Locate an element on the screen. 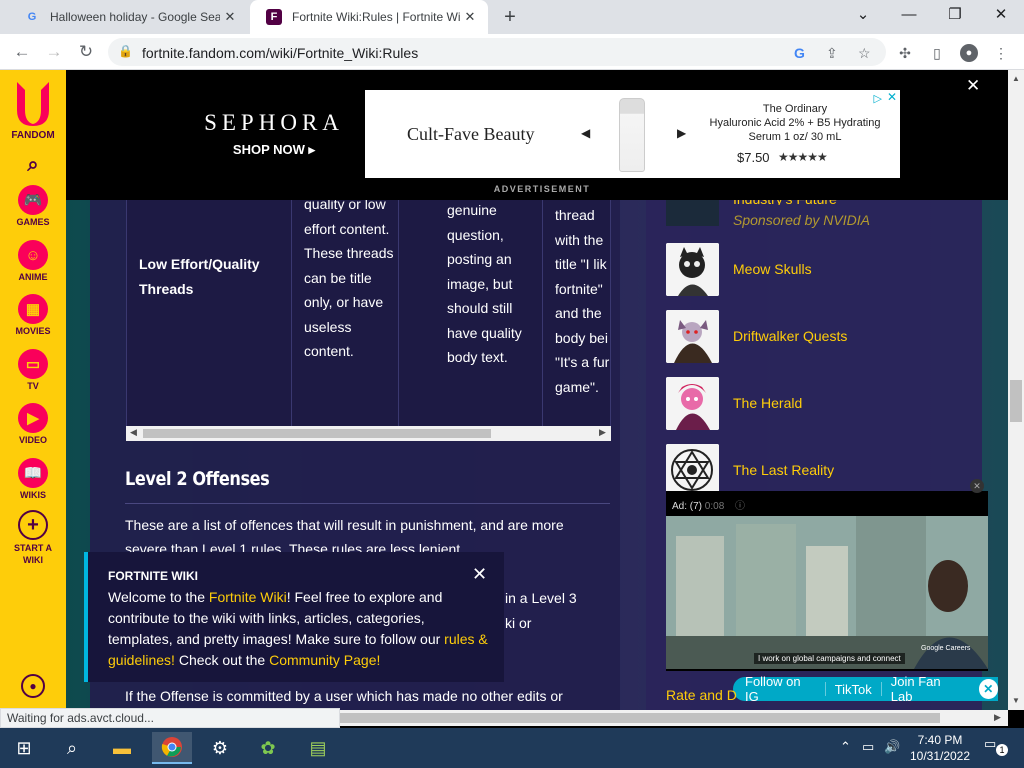 Image resolution: width=1024 pixels, height=768 pixels. shop-now-link: SHOP NOW ▸ is located at coordinates (274, 150).